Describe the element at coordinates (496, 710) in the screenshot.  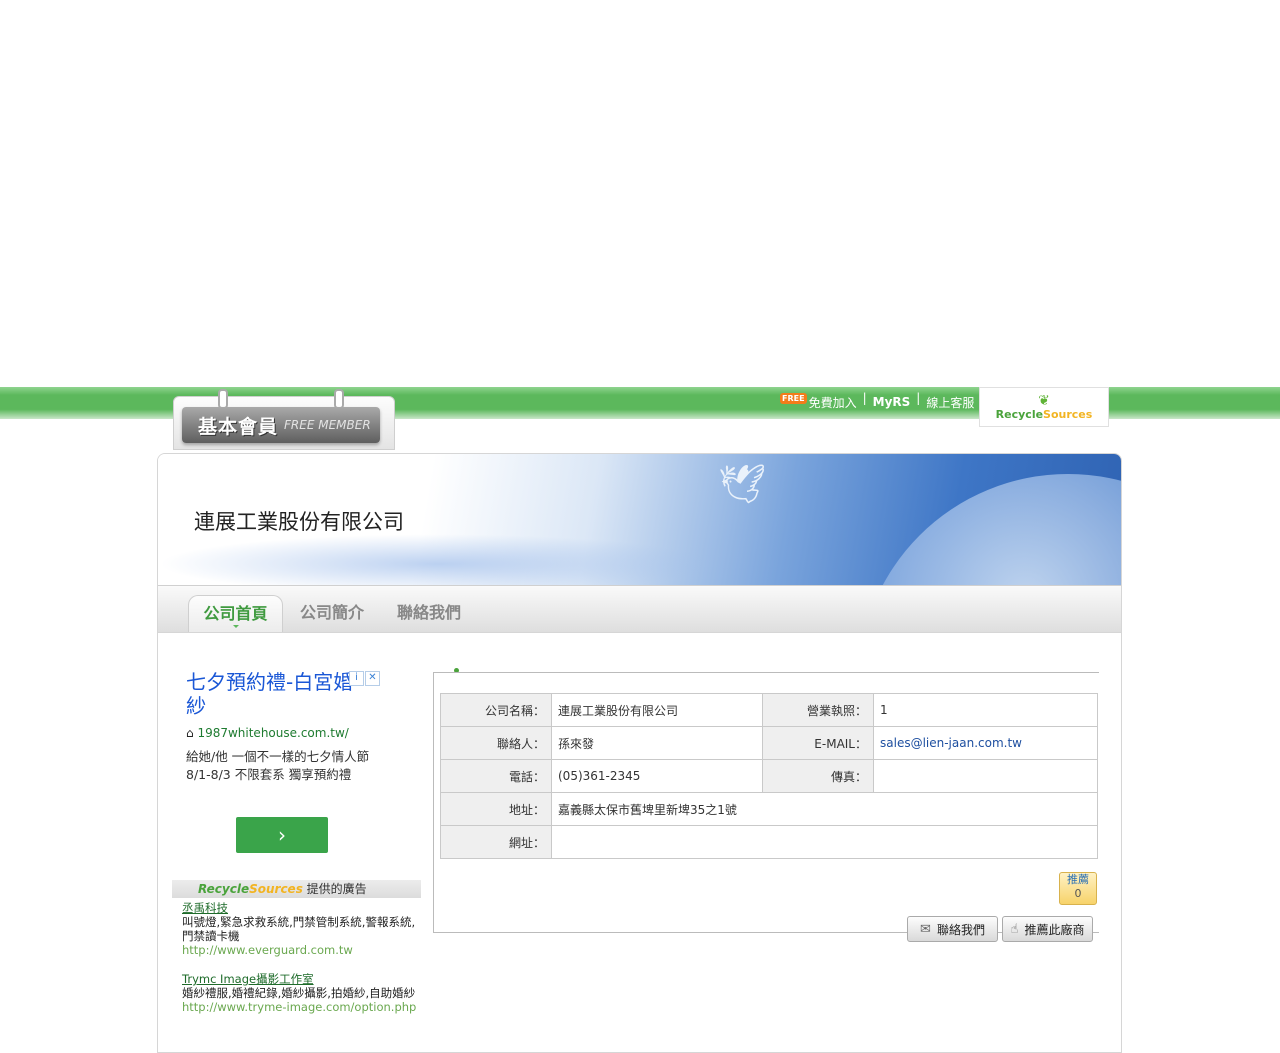
I see `company-name-label: 公司名稱：` at that location.